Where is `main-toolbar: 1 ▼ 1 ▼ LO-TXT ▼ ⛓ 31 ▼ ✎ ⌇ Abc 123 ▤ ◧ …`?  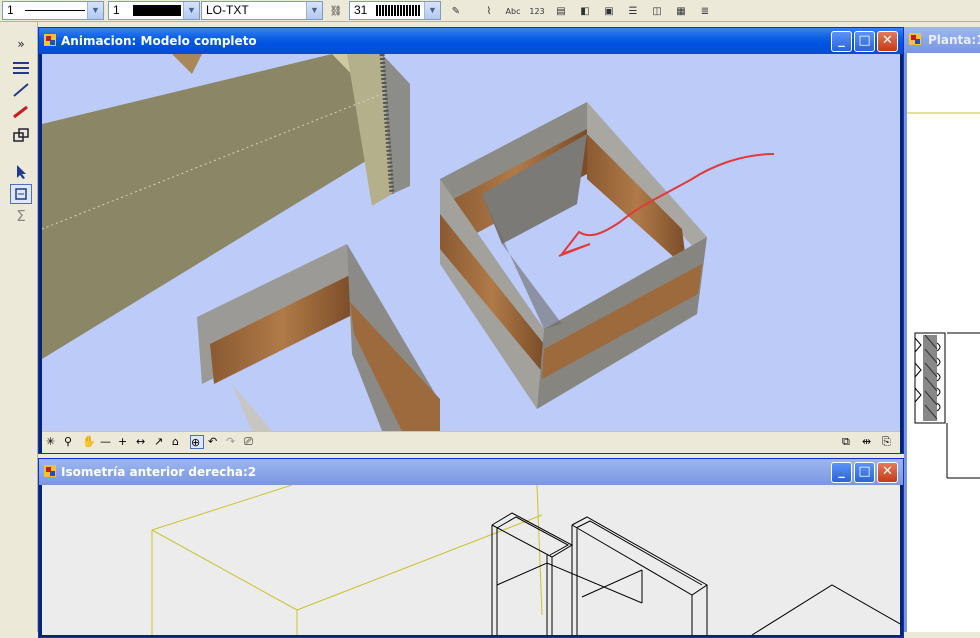
main-toolbar: 1 ▼ 1 ▼ LO-TXT ▼ ⛓ 31 ▼ ✎ ⌇ Abc 123 ▤ ◧ … is located at coordinates (490, 11).